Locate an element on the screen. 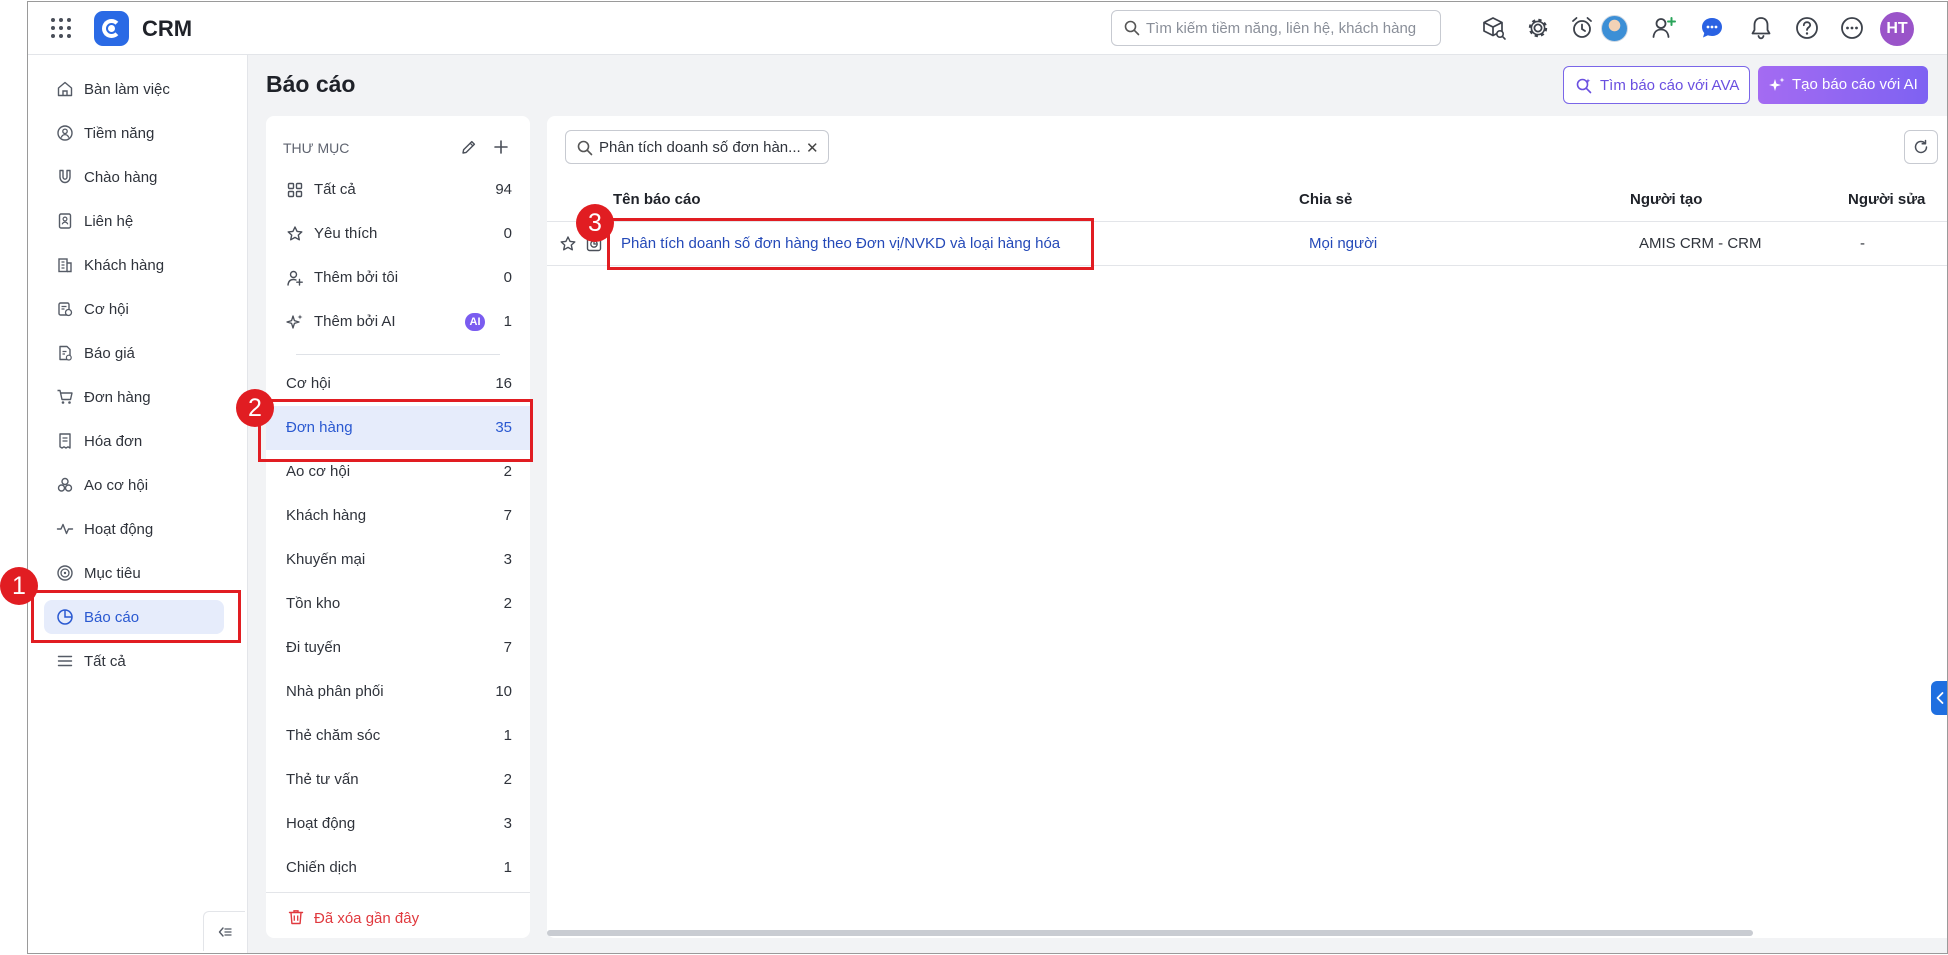 Image resolution: width=1948 pixels, height=955 pixels. folder-label: Yêu thích is located at coordinates (346, 233).